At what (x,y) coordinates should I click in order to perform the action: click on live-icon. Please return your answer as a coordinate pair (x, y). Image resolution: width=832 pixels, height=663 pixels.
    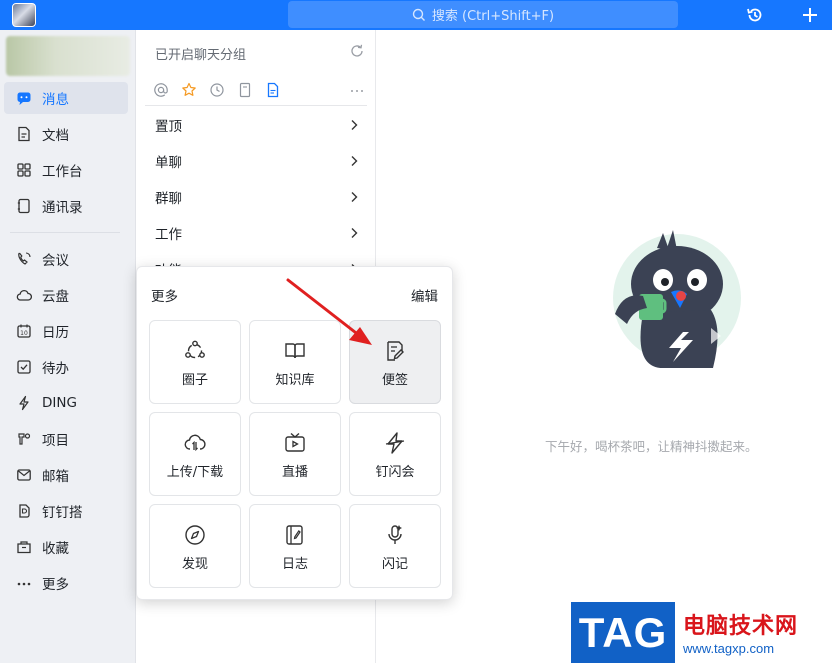
    Looking at the image, I should click on (295, 442).